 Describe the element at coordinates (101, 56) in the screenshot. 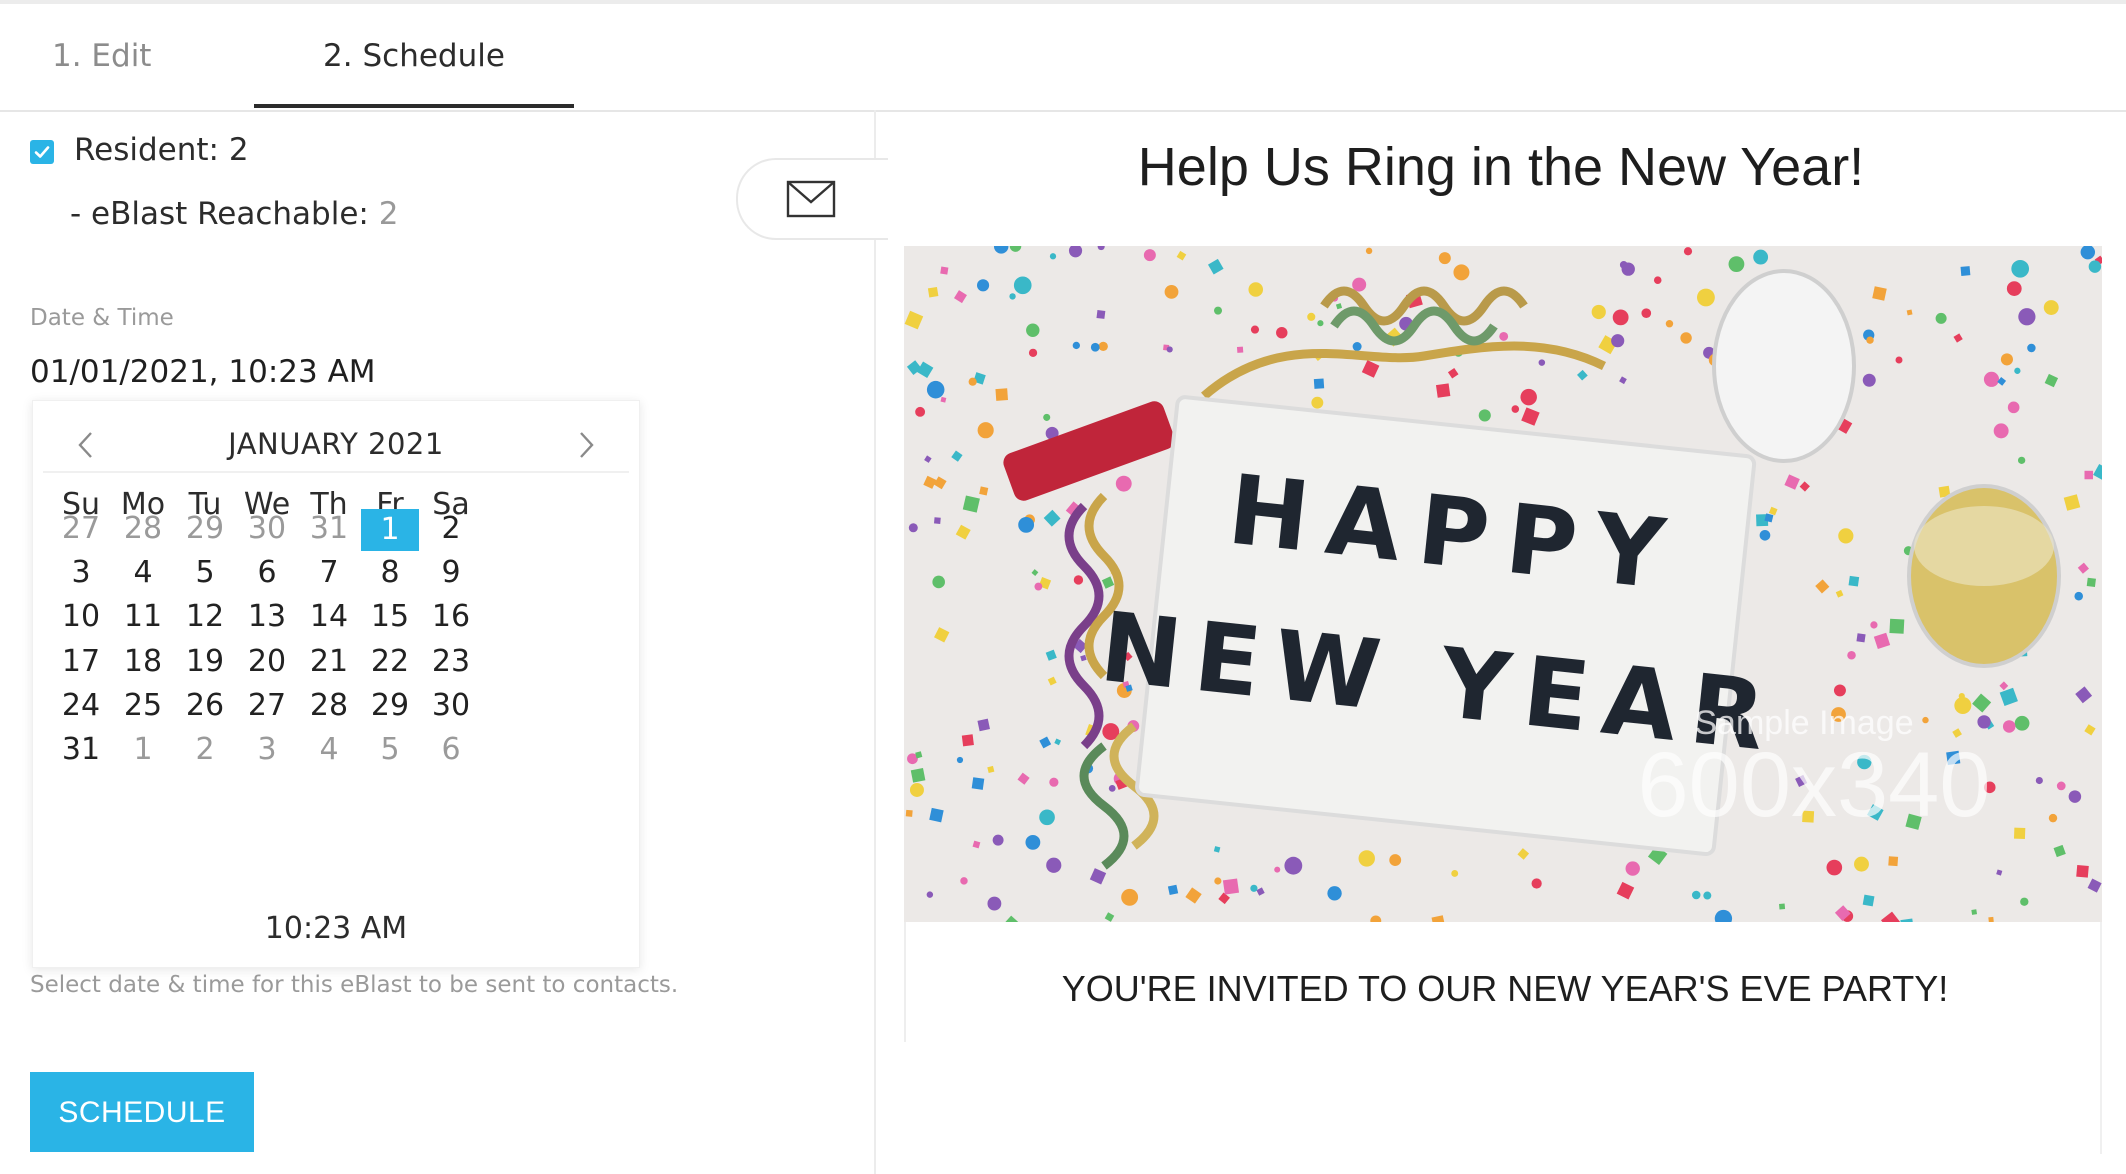

I see `tab-edit: 1. Edit` at that location.